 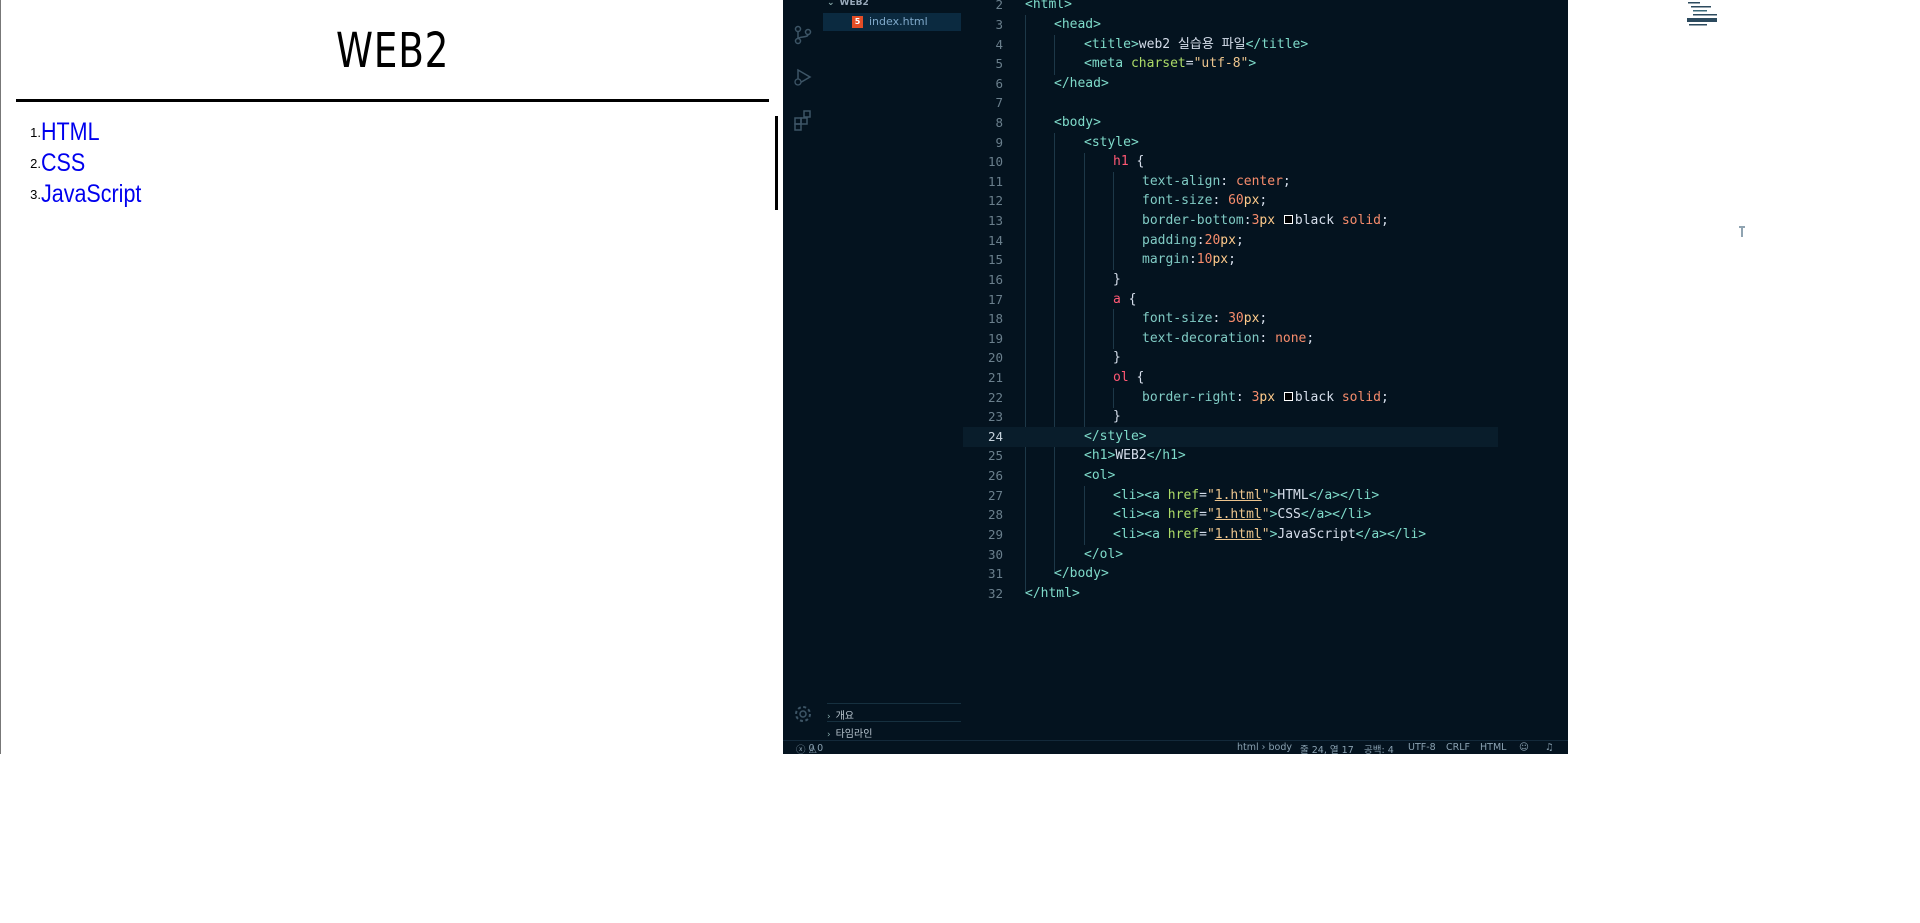 I want to click on code-line: 2 <html>, so click(x=1033, y=6).